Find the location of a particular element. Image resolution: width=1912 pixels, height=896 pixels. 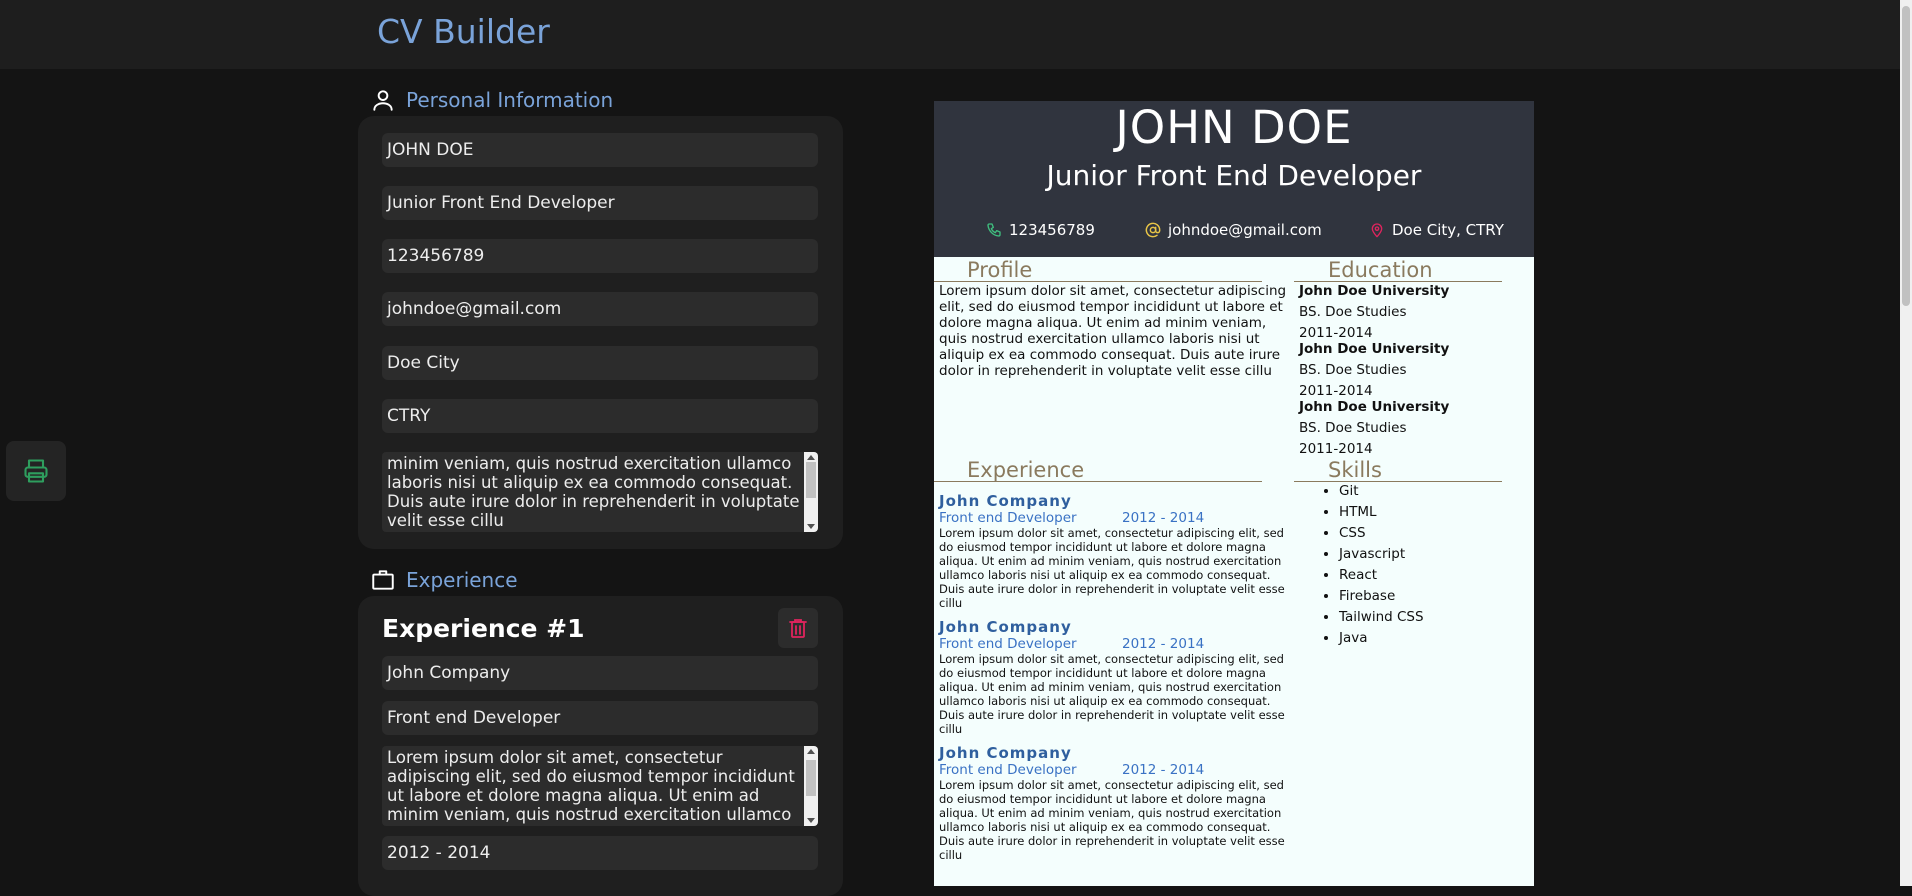

location-pin-icon is located at coordinates (1377, 230).